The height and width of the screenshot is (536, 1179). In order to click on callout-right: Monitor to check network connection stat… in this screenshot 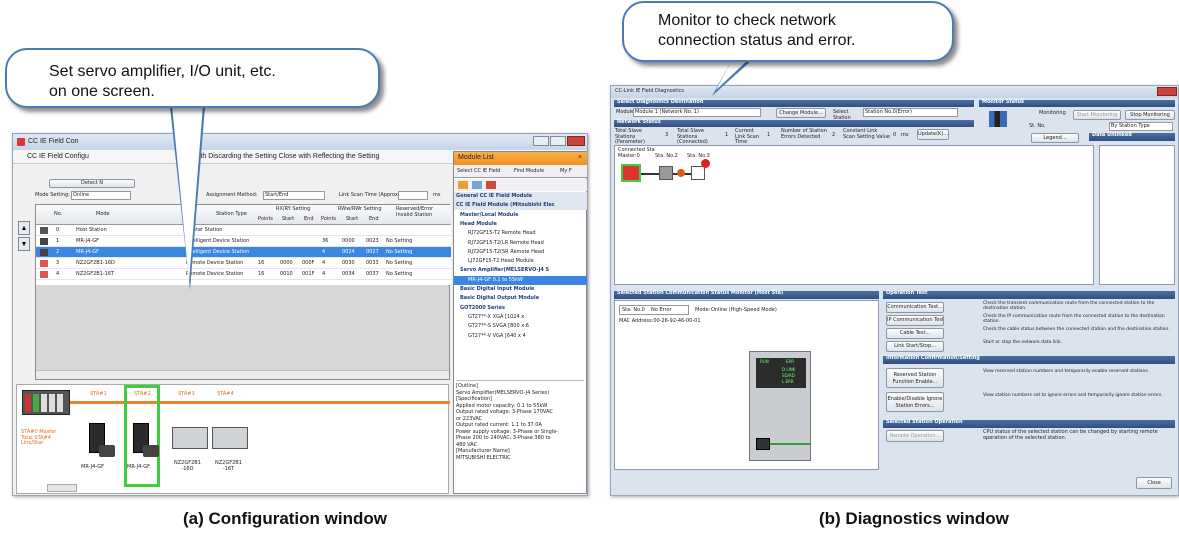, I will do `click(788, 31)`.